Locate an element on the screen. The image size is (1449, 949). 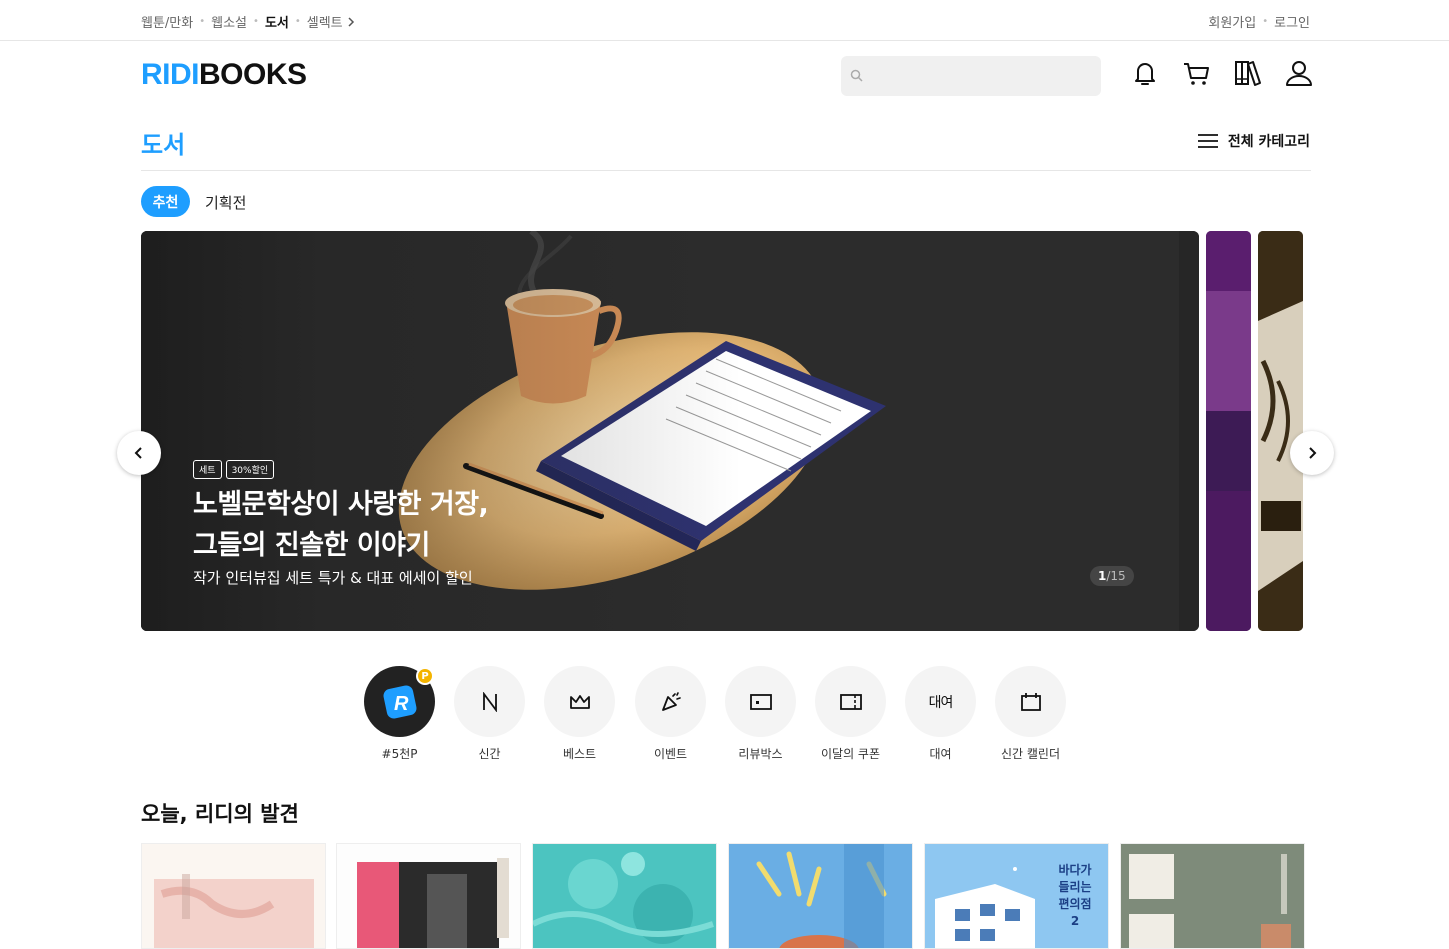
search-icon is located at coordinates (856, 75).